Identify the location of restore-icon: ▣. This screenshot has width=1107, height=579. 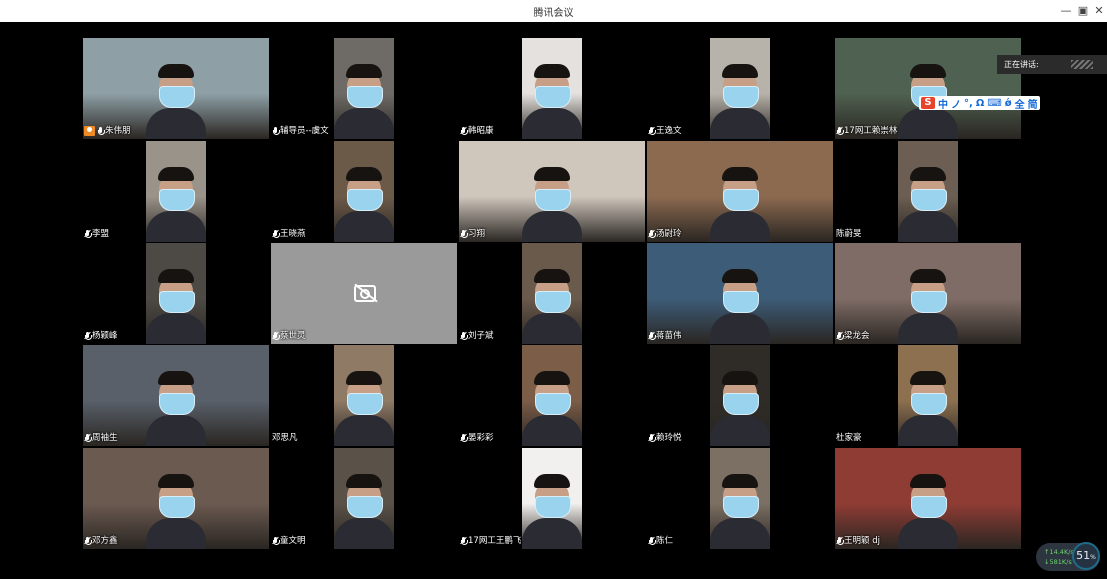
(1083, 11).